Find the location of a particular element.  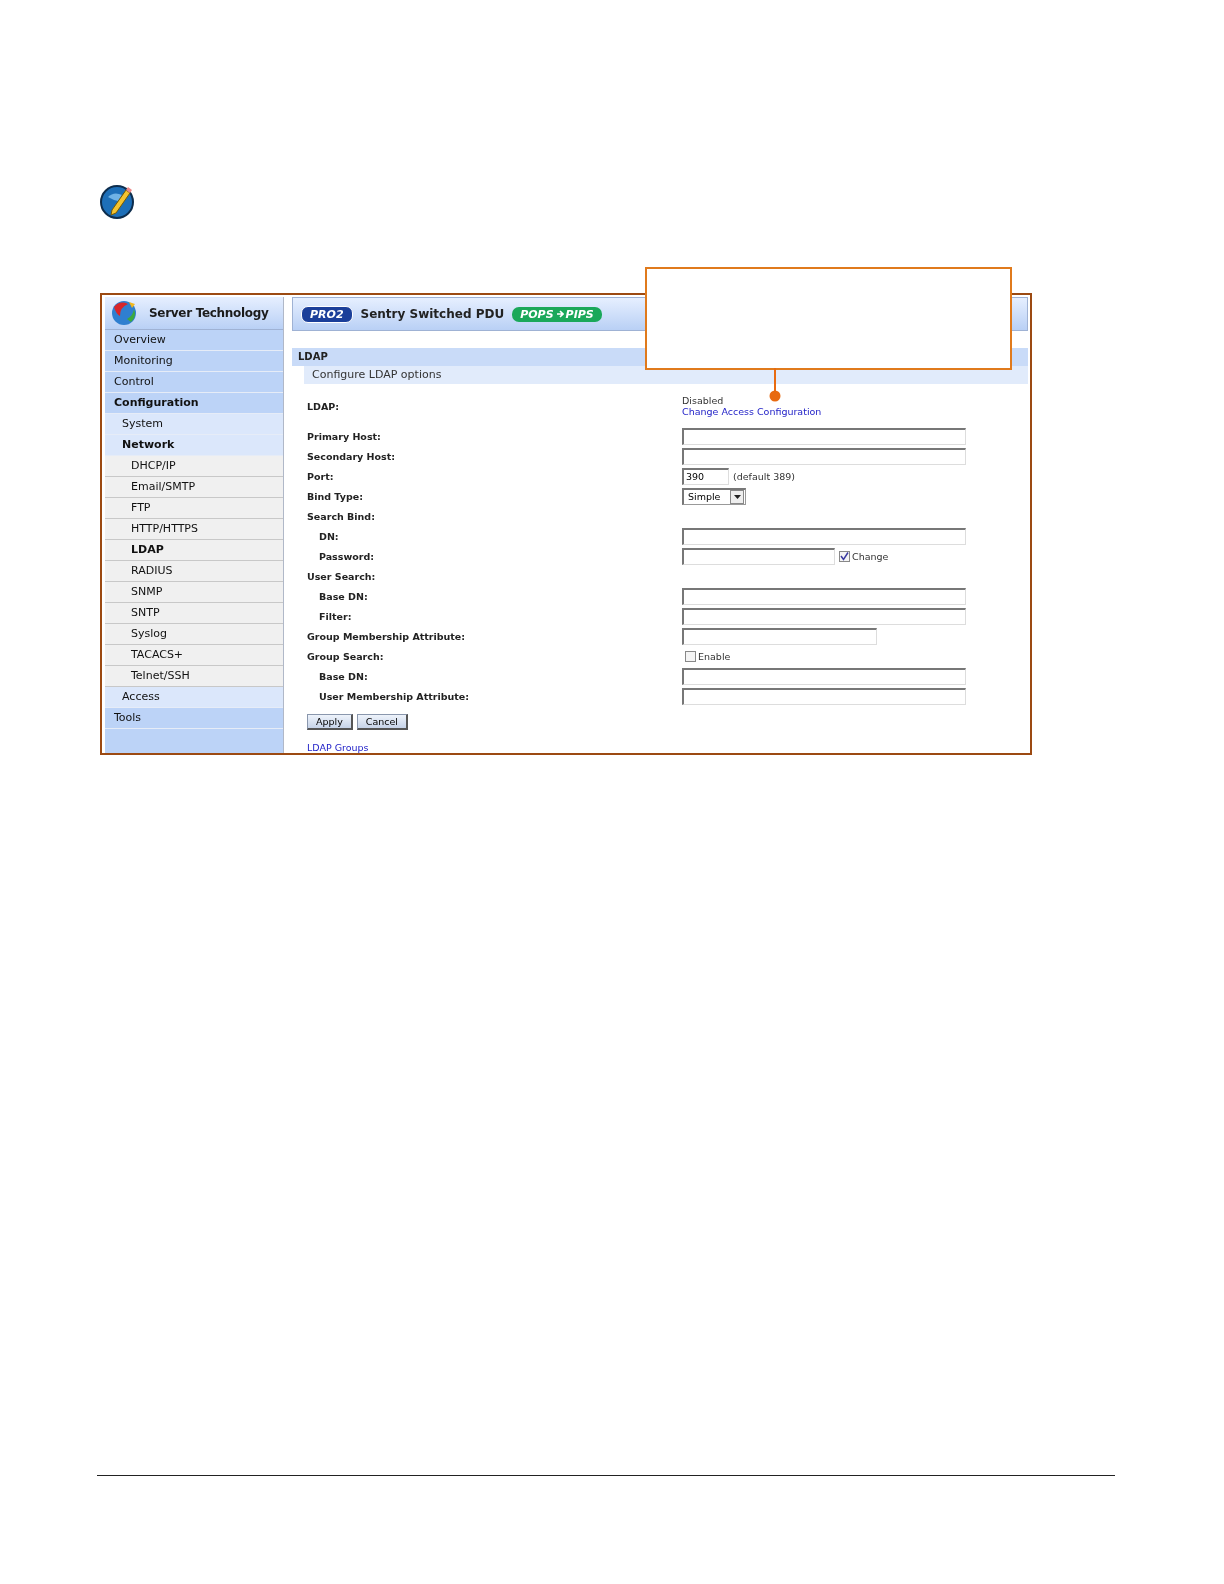

status-text: Disabled is located at coordinates (703, 400).